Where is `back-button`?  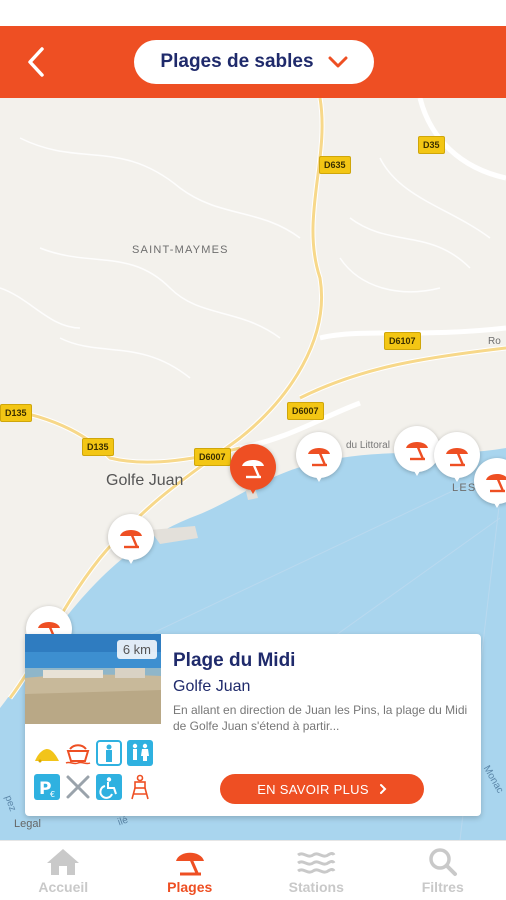
back-button is located at coordinates (36, 62).